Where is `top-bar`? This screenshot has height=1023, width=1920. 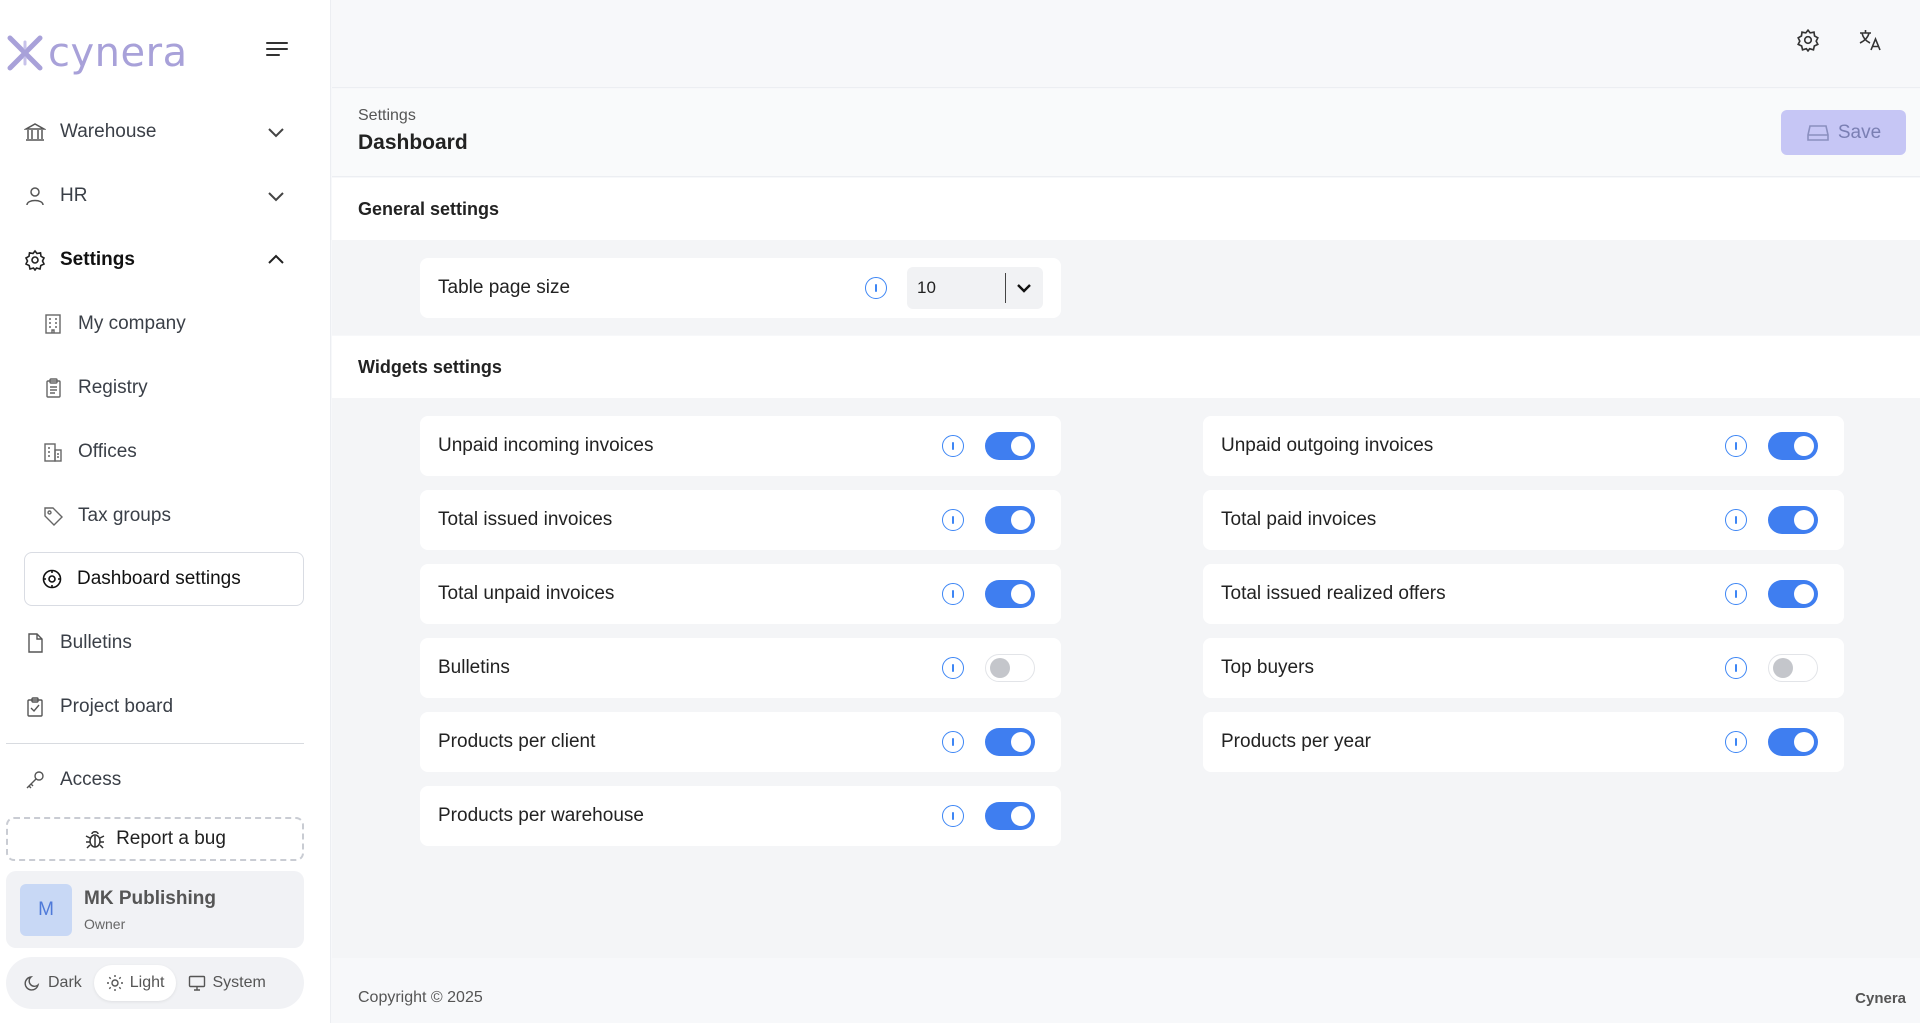
top-bar is located at coordinates (1126, 44).